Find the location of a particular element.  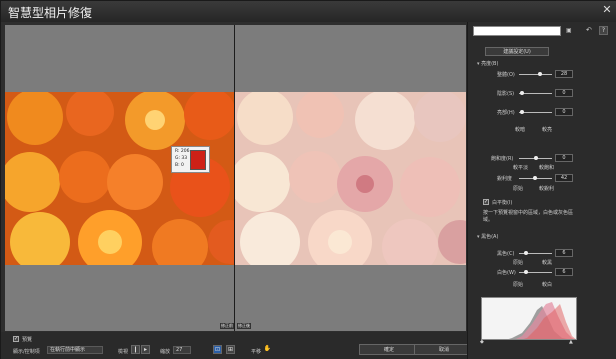

whiter-label: 較白 is located at coordinates (547, 285).